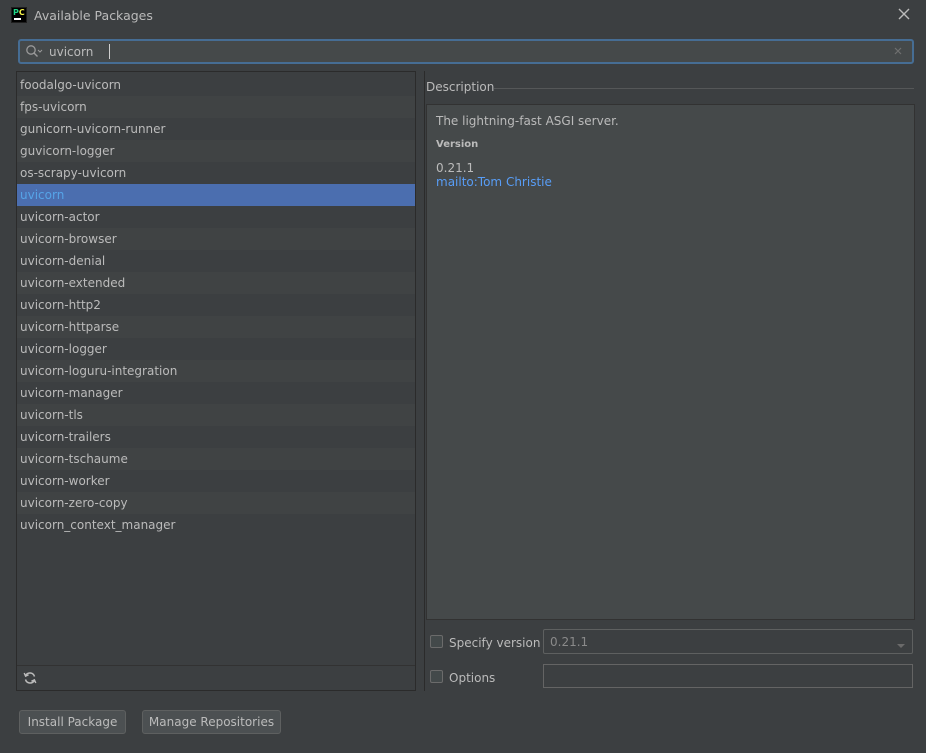 The height and width of the screenshot is (753, 926). Describe the element at coordinates (904, 14) in the screenshot. I see `close-icon` at that location.